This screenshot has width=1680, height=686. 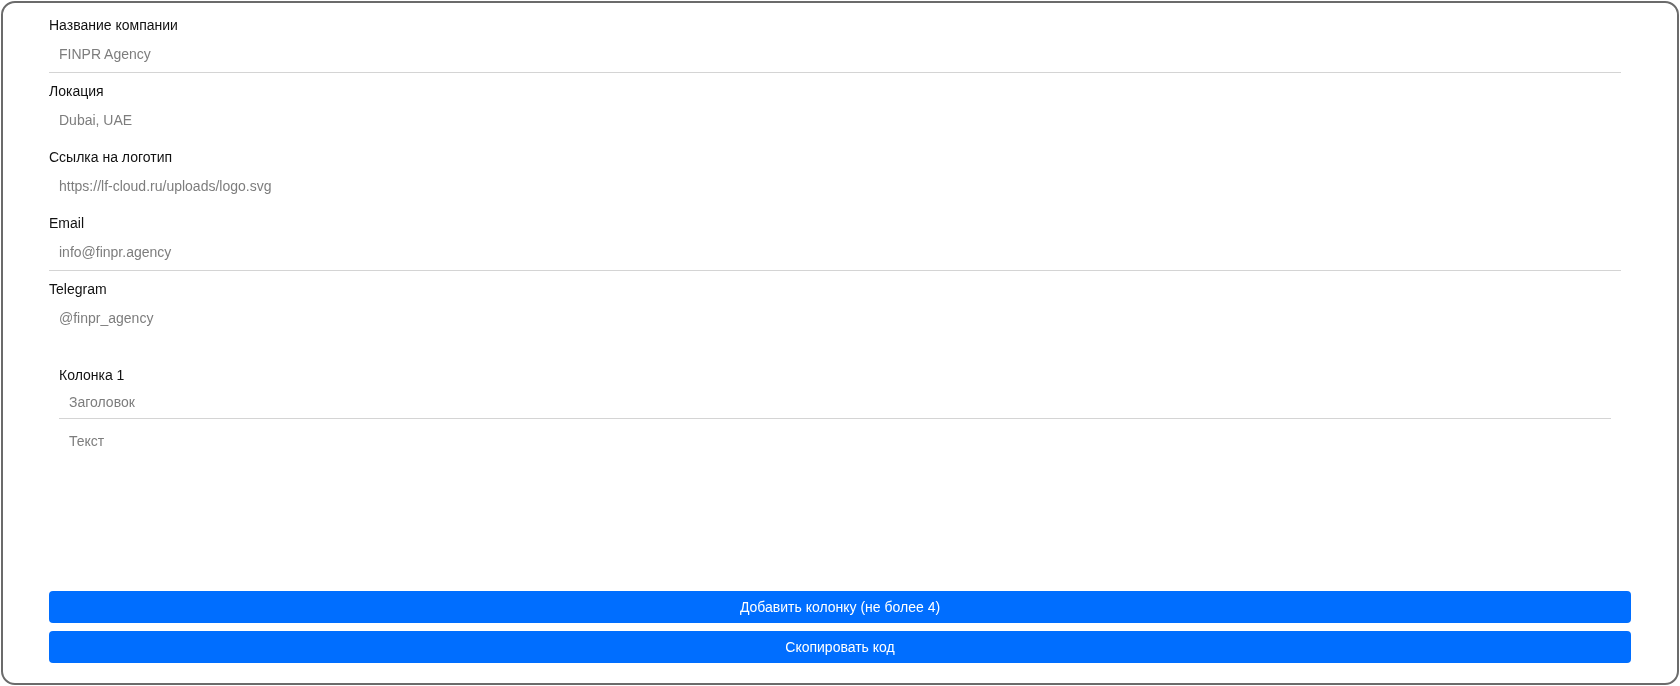 I want to click on input-field: info@finpr.agency, so click(x=835, y=252).